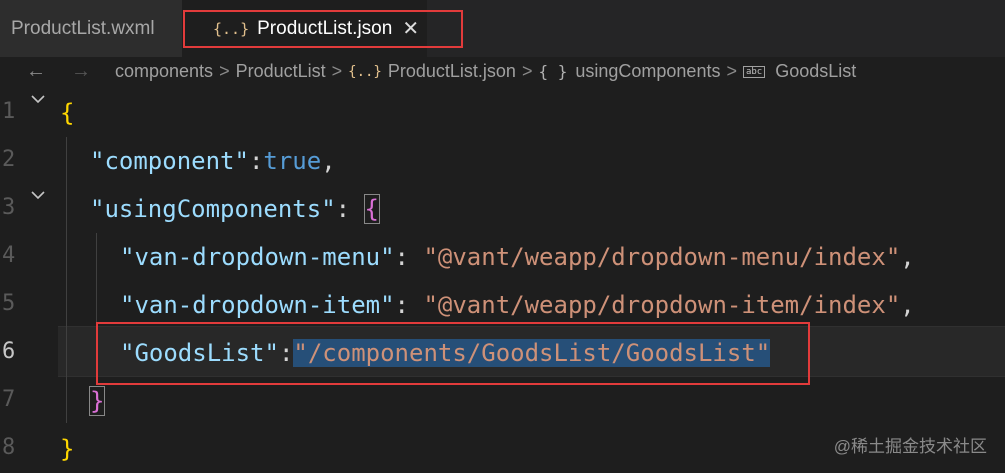 This screenshot has width=1005, height=473. I want to click on line-number: 4, so click(9, 255).